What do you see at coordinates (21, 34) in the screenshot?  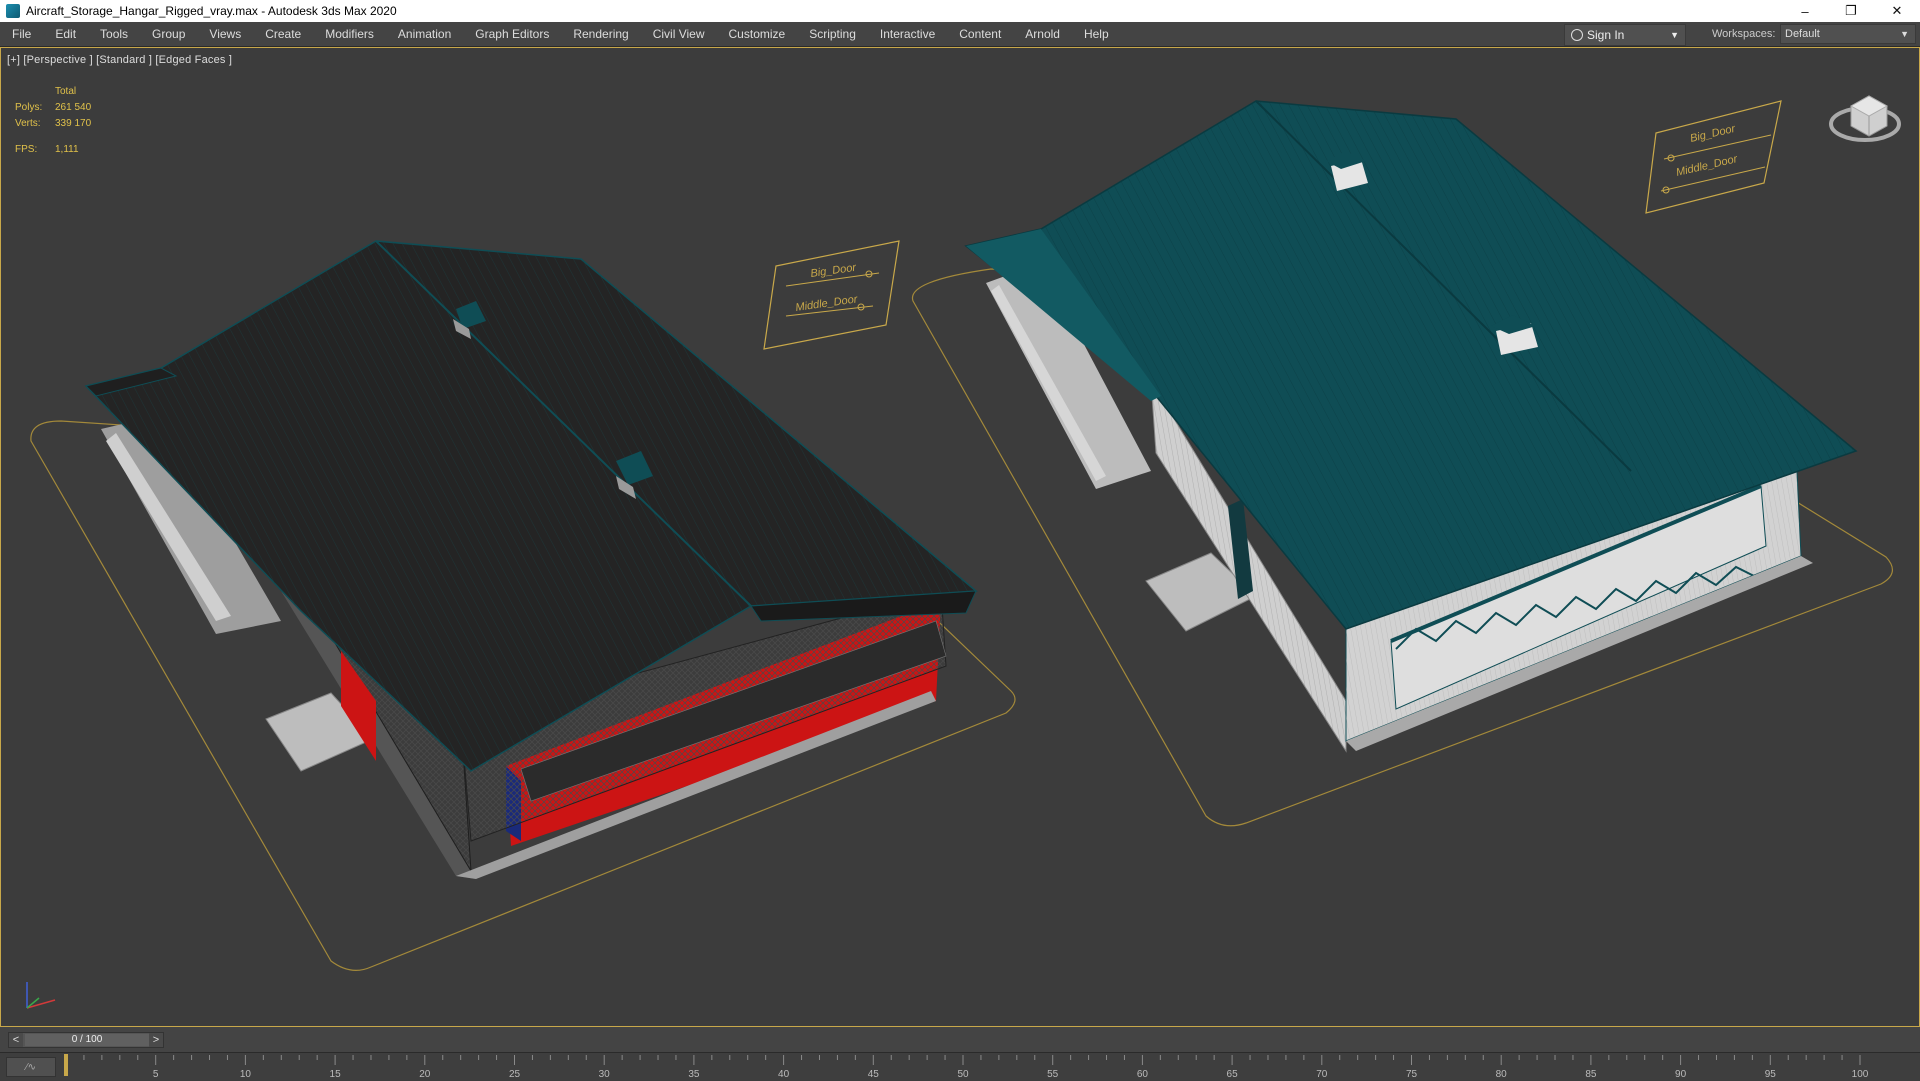 I see `menu-file: File` at bounding box center [21, 34].